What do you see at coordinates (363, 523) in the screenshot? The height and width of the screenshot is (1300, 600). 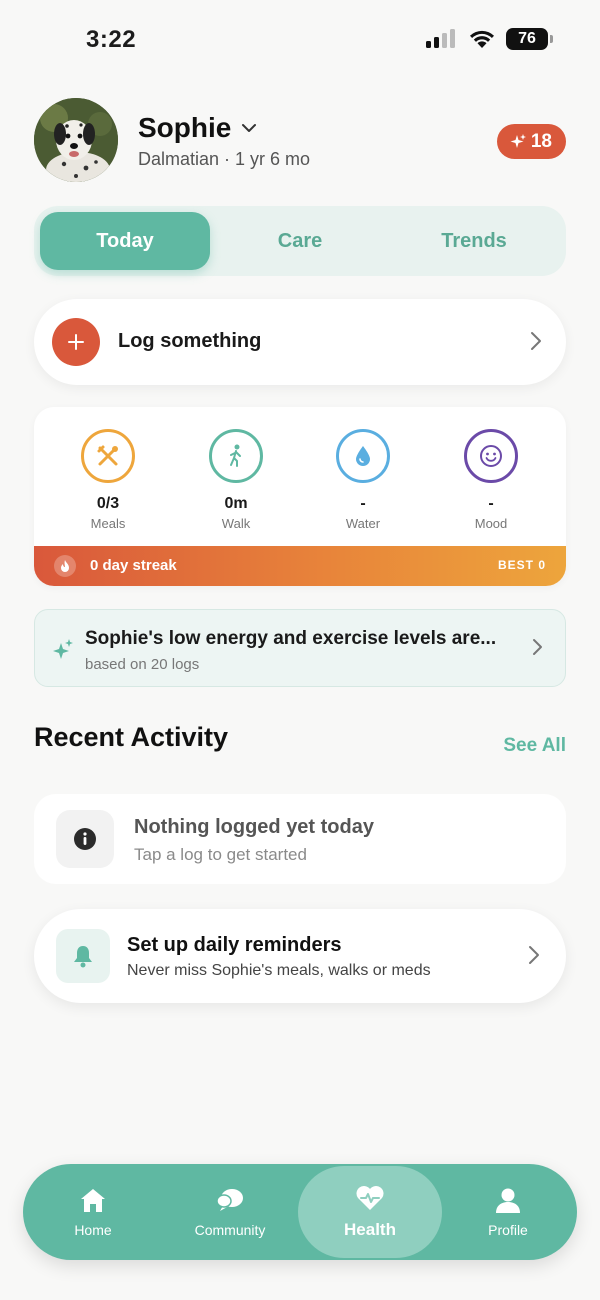 I see `water-label: Water` at bounding box center [363, 523].